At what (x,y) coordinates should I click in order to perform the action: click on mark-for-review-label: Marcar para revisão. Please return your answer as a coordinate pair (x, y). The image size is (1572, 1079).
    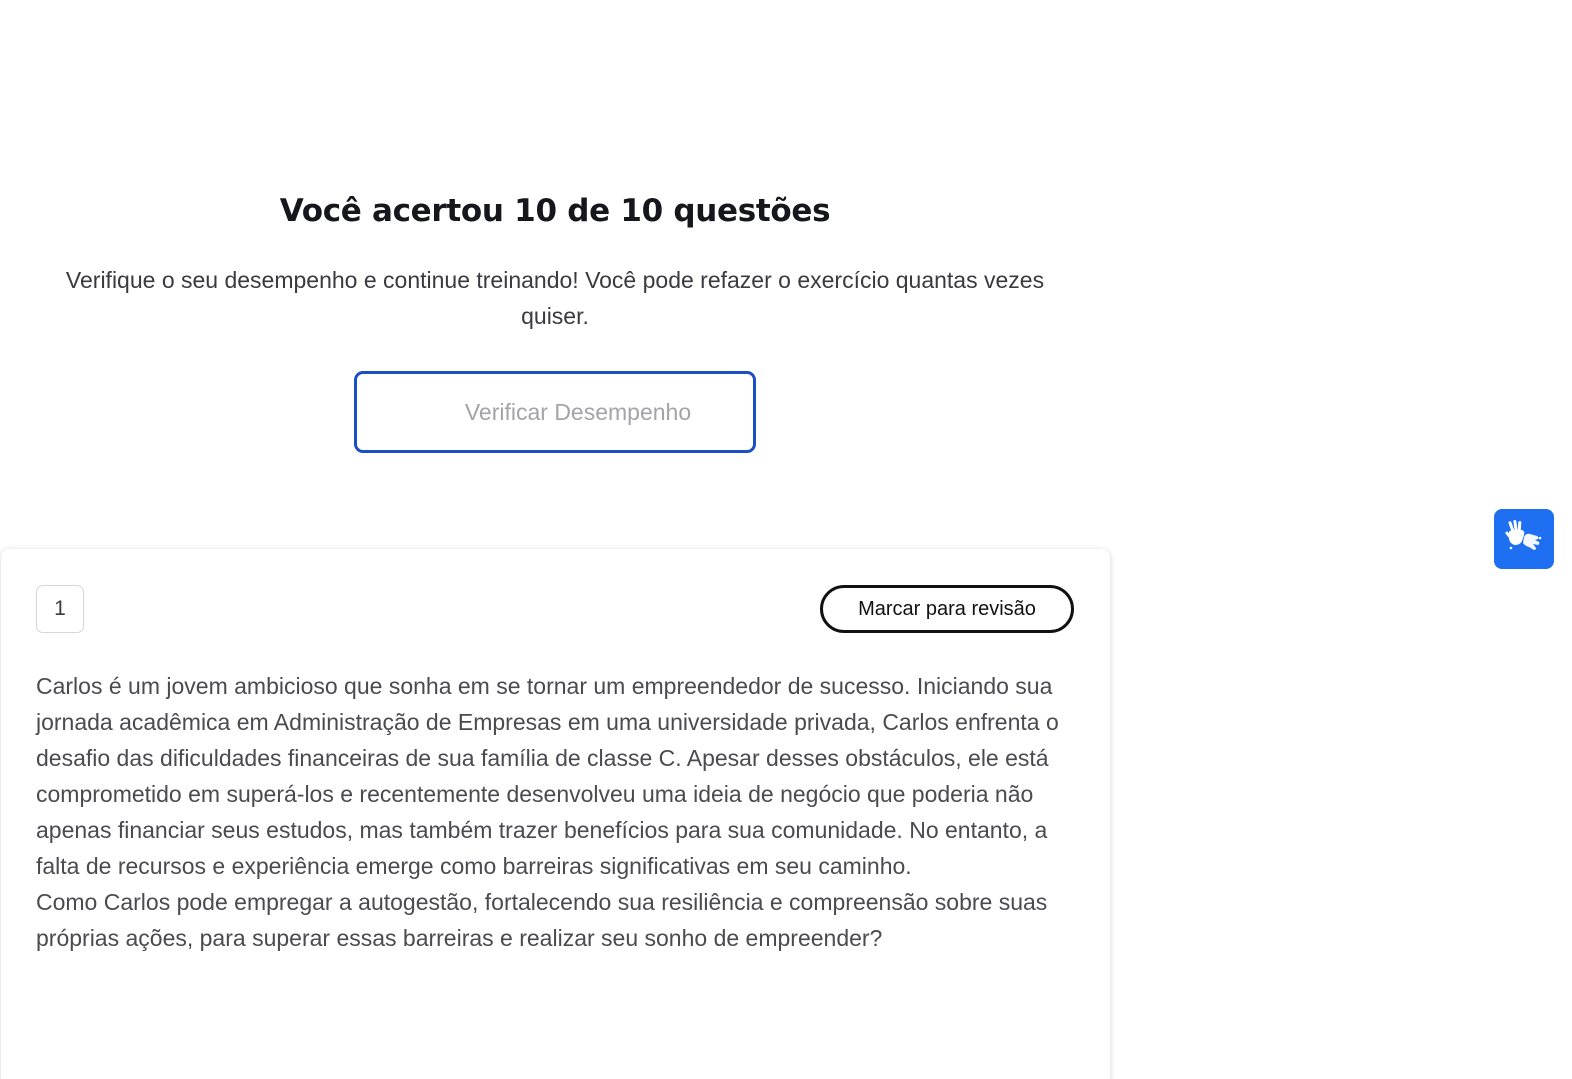
    Looking at the image, I should click on (947, 608).